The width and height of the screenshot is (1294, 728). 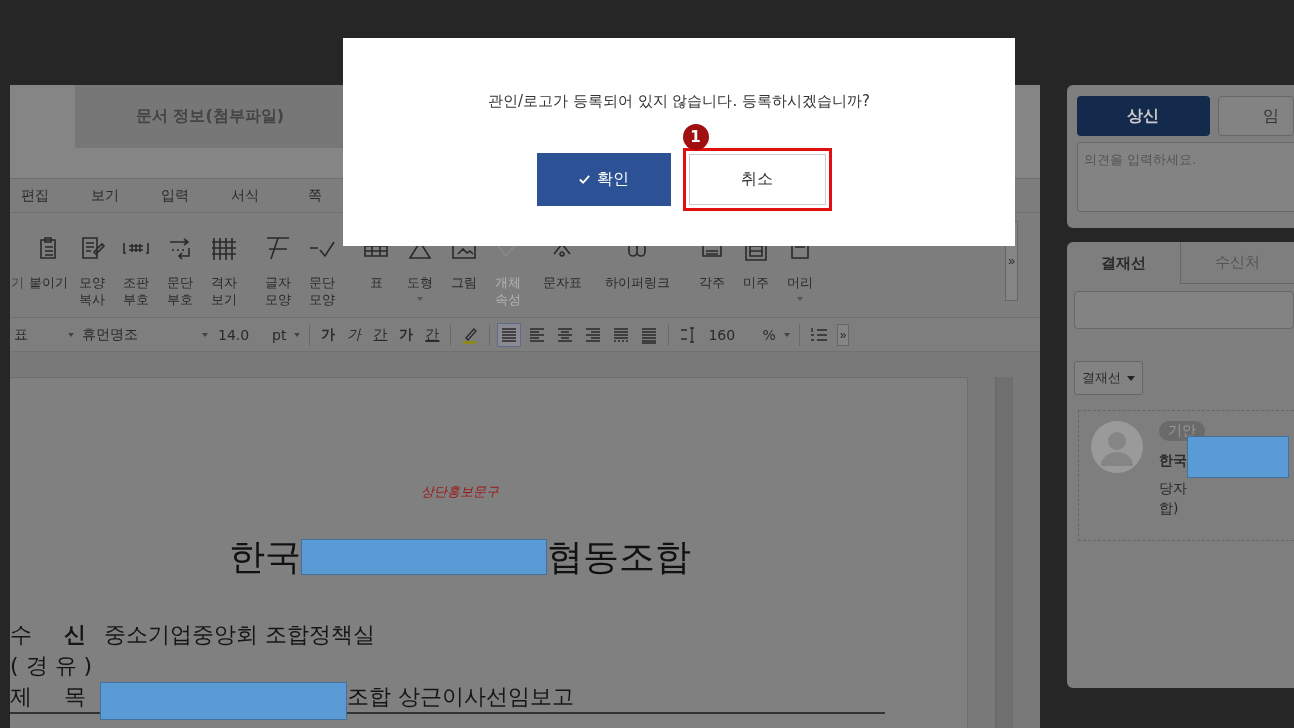 What do you see at coordinates (180, 271) in the screenshot?
I see `ribbon-button: 문단 부호` at bounding box center [180, 271].